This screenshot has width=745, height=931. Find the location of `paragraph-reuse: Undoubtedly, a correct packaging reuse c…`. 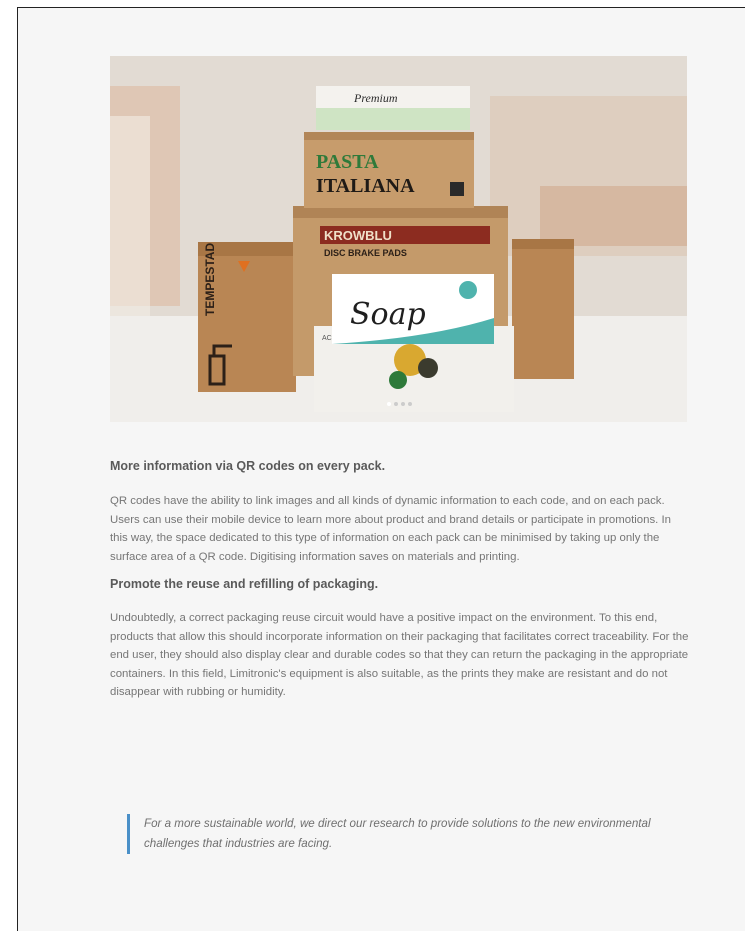

paragraph-reuse: Undoubtedly, a correct packaging reuse c… is located at coordinates (399, 655).